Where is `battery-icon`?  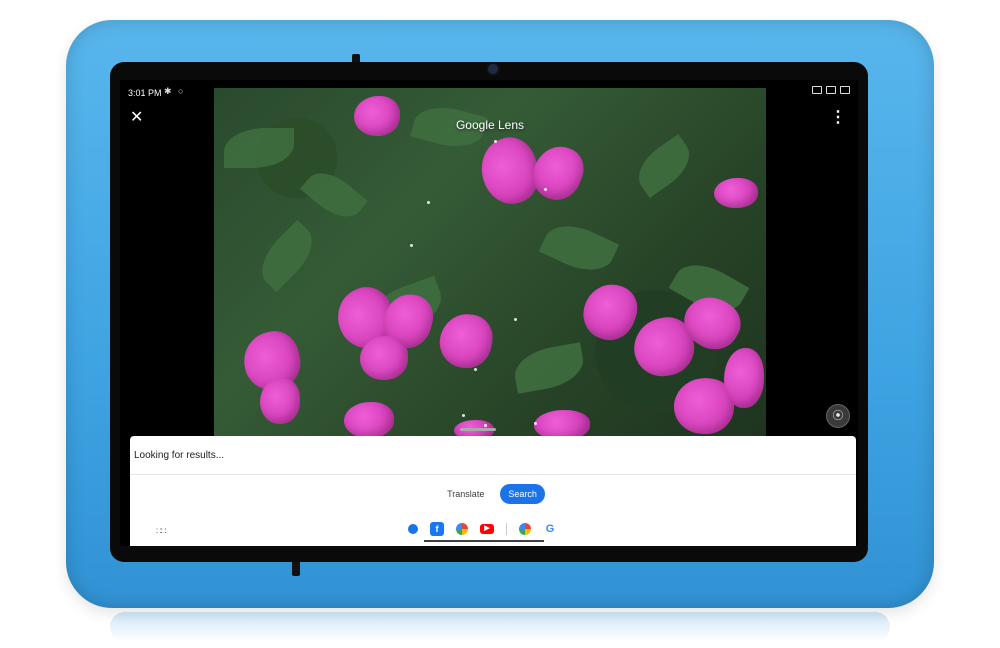
battery-icon is located at coordinates (845, 90).